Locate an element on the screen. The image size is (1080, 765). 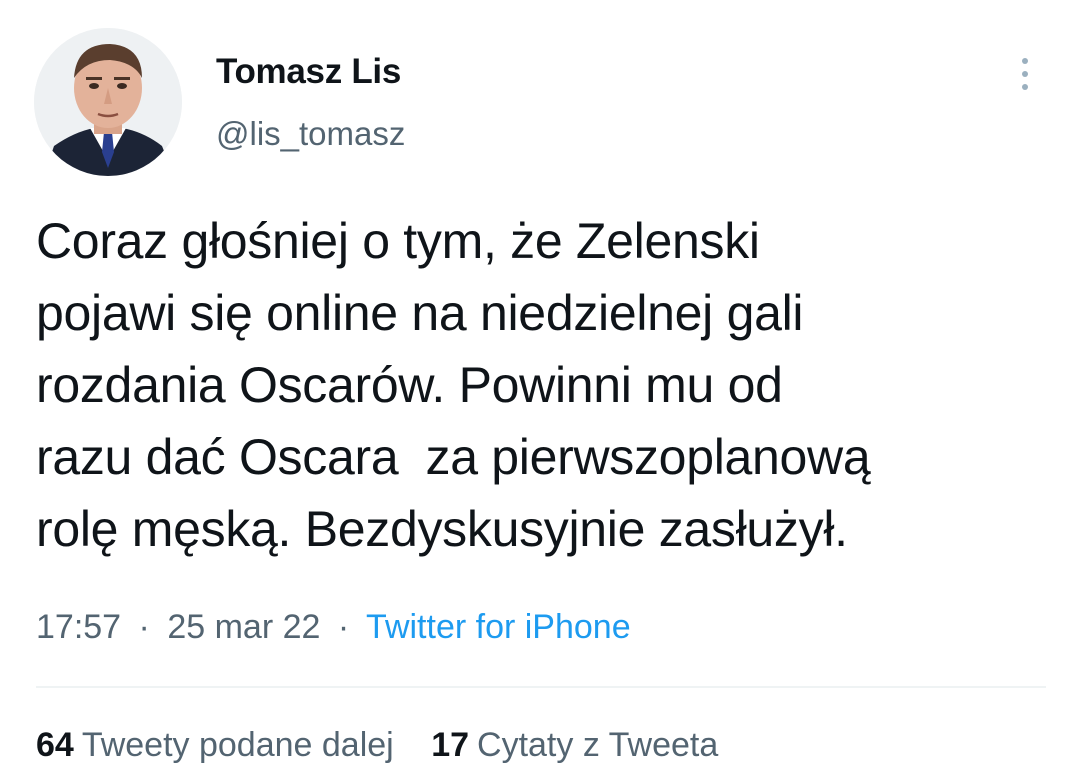
avatar is located at coordinates (108, 102).